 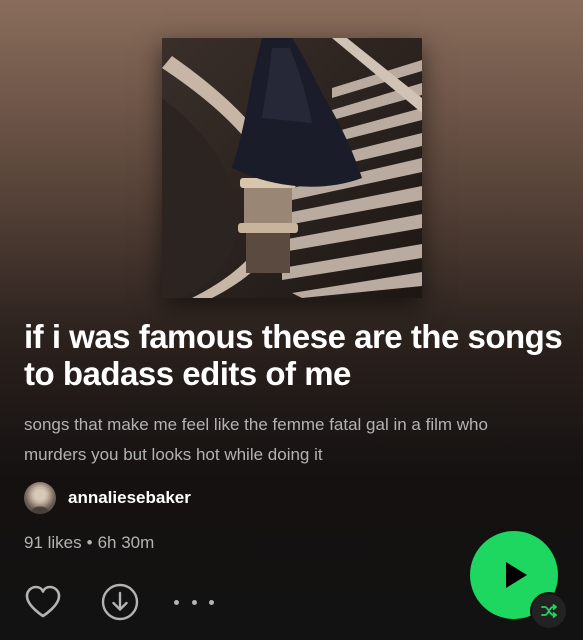 I want to click on likes-count: 91 likes, so click(x=53, y=542).